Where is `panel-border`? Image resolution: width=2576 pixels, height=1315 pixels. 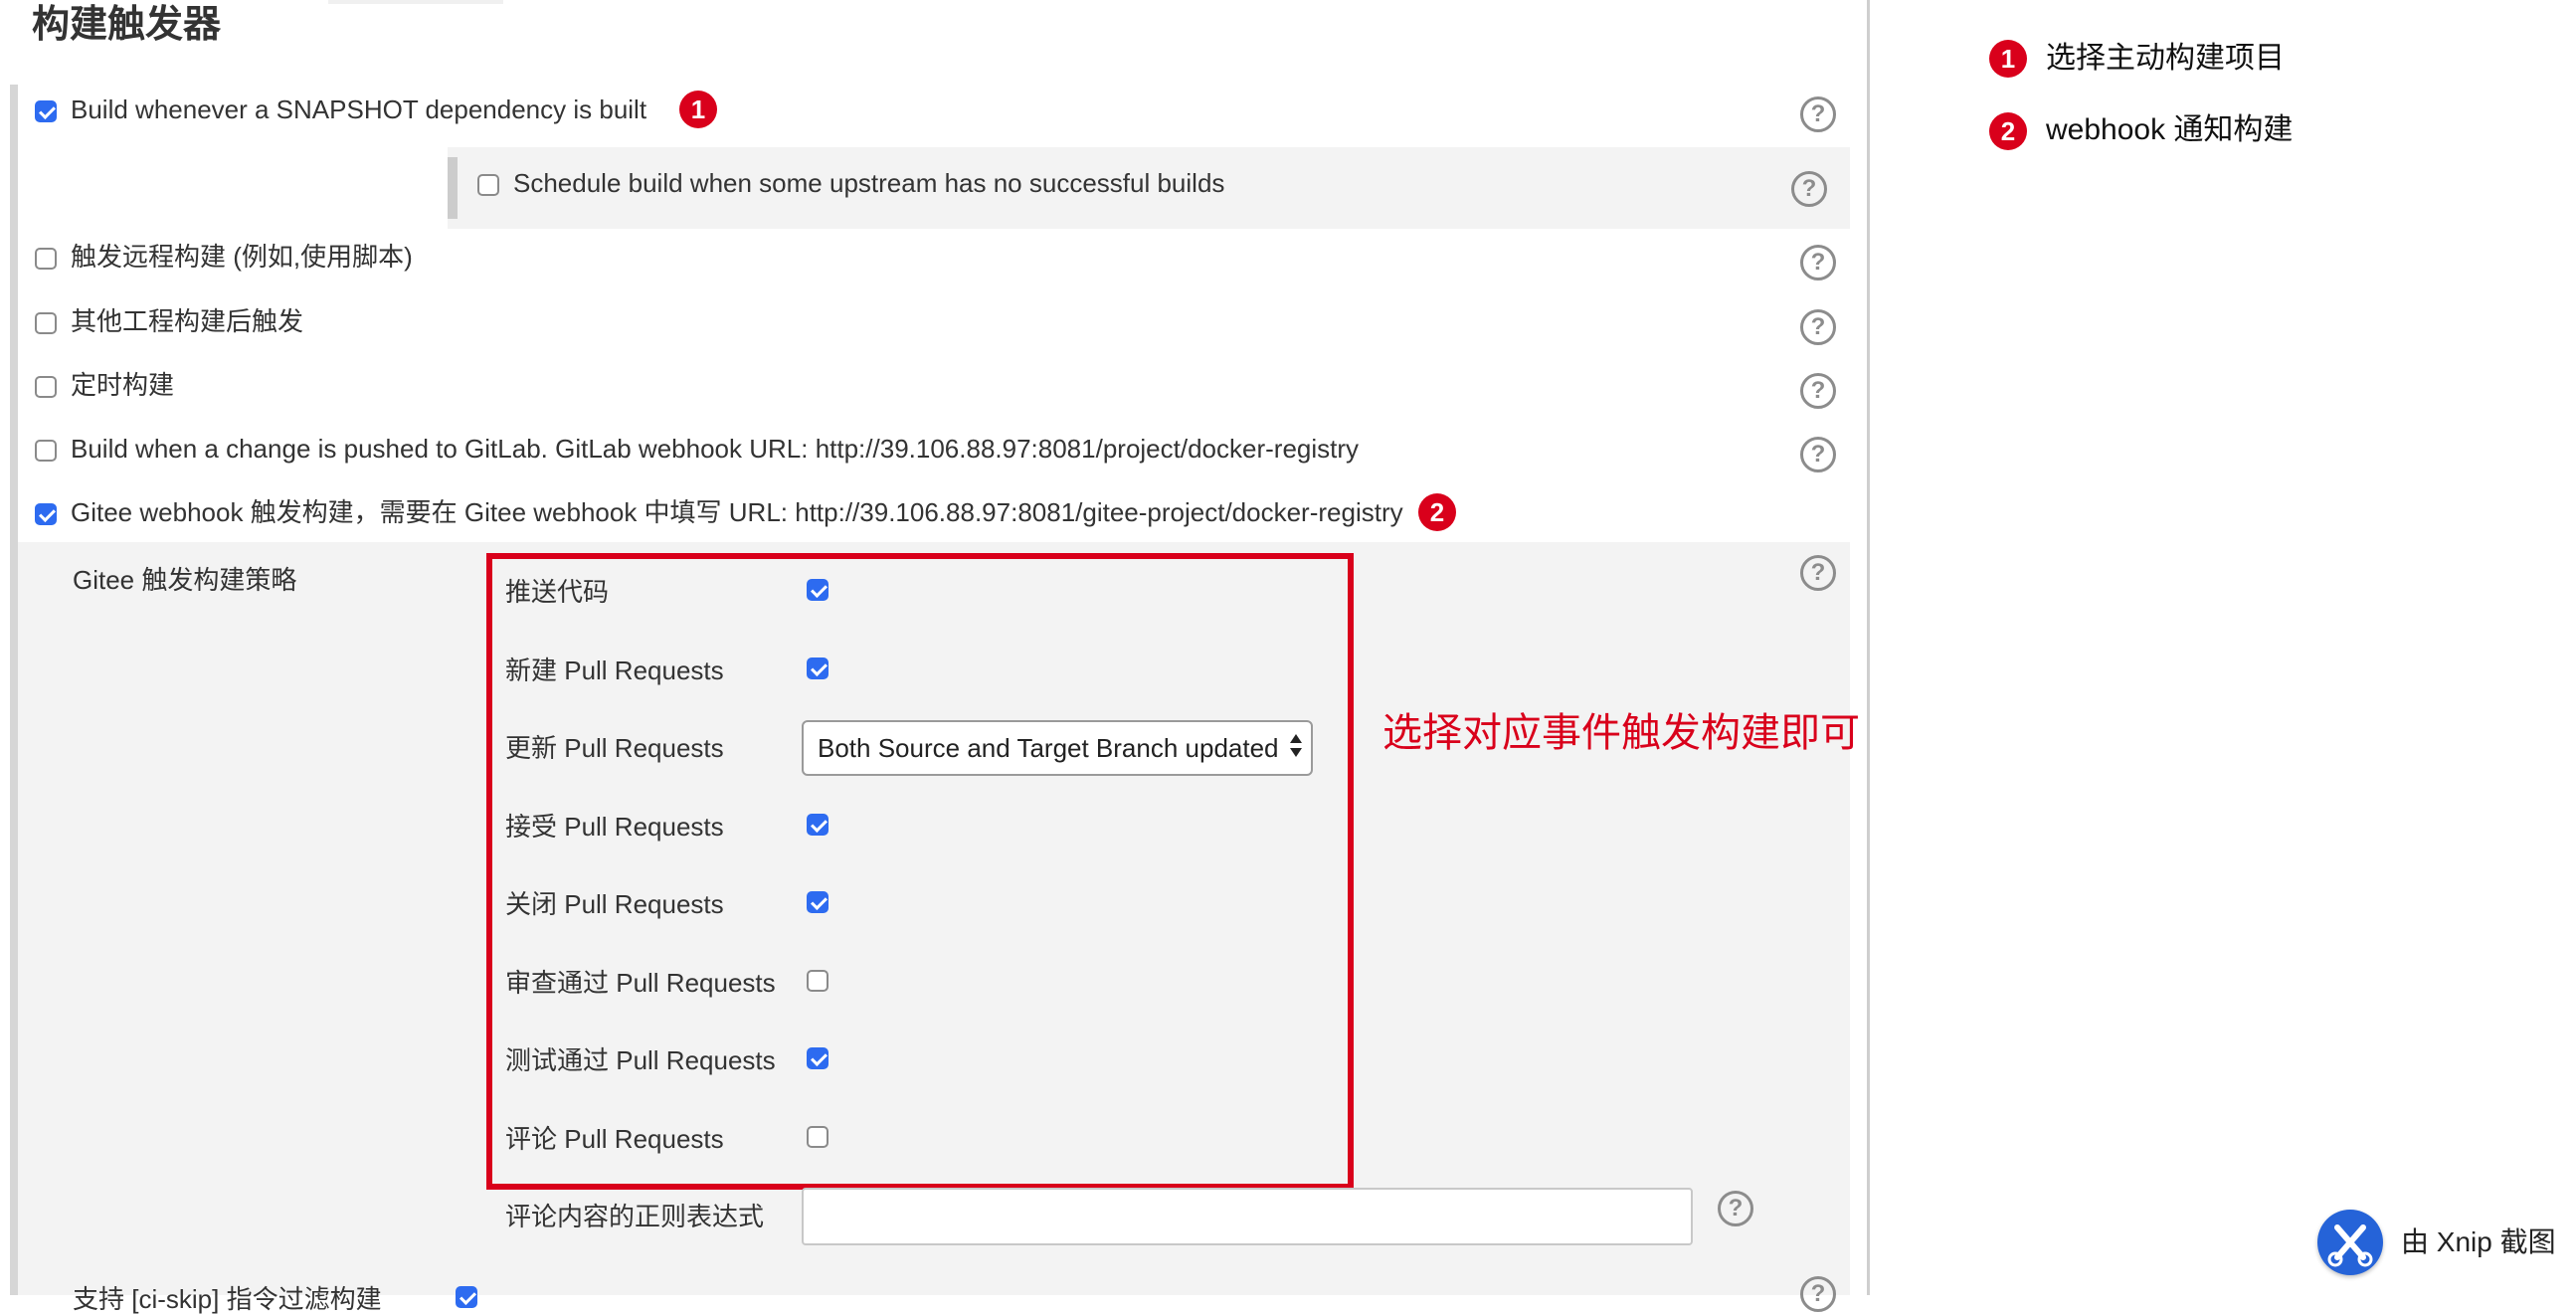
panel-border is located at coordinates (1868, 647).